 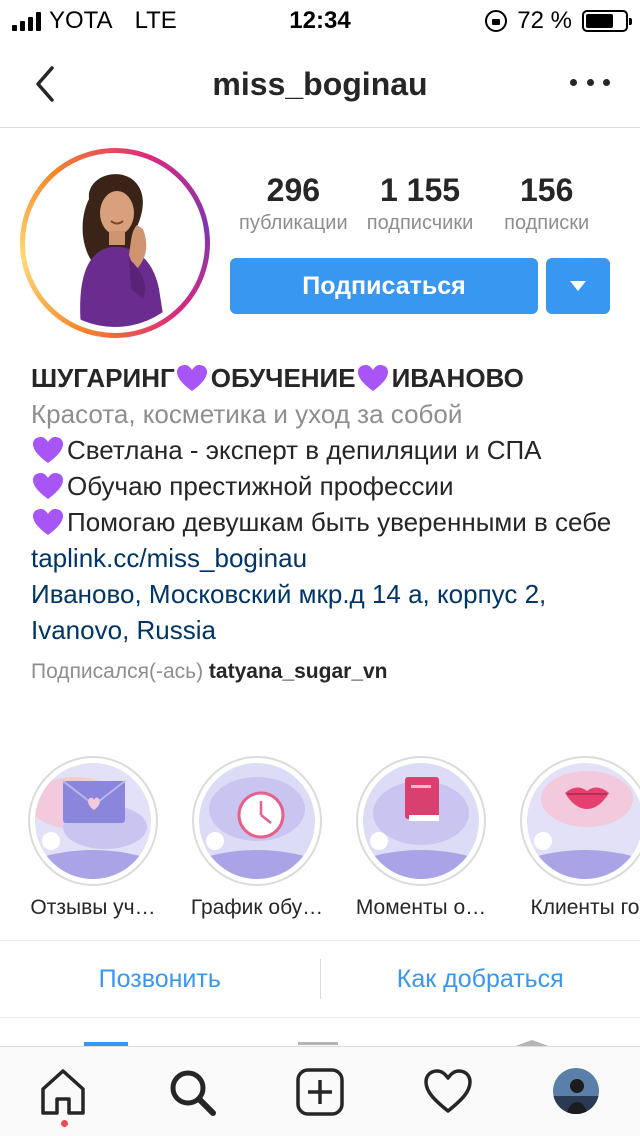 What do you see at coordinates (384, 286) in the screenshot?
I see `subscribe-button: Подписаться` at bounding box center [384, 286].